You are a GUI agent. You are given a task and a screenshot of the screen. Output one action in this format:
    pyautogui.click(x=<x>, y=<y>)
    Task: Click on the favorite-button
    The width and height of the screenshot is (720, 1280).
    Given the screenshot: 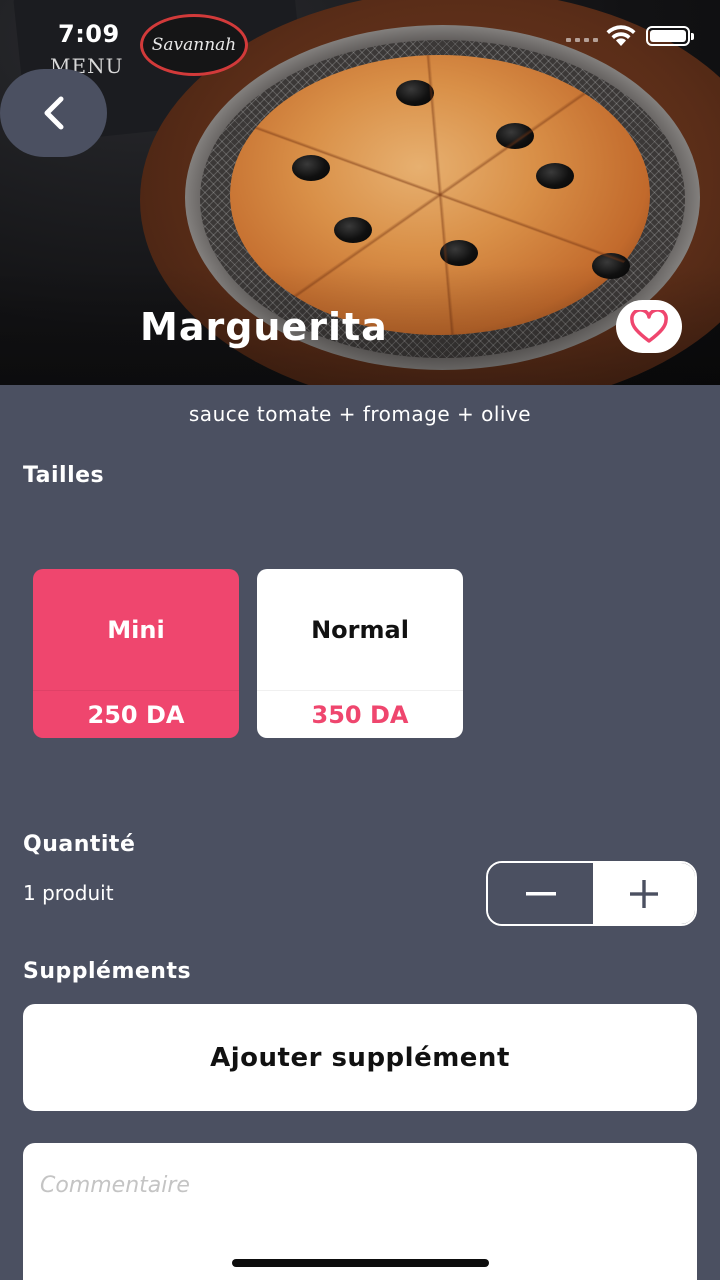 What is the action you would take?
    pyautogui.click(x=649, y=326)
    